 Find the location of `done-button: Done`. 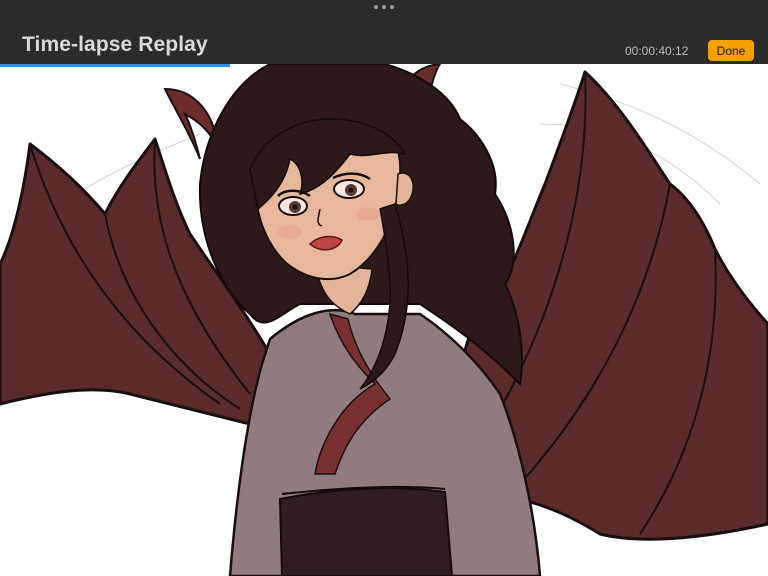

done-button: Done is located at coordinates (731, 50).